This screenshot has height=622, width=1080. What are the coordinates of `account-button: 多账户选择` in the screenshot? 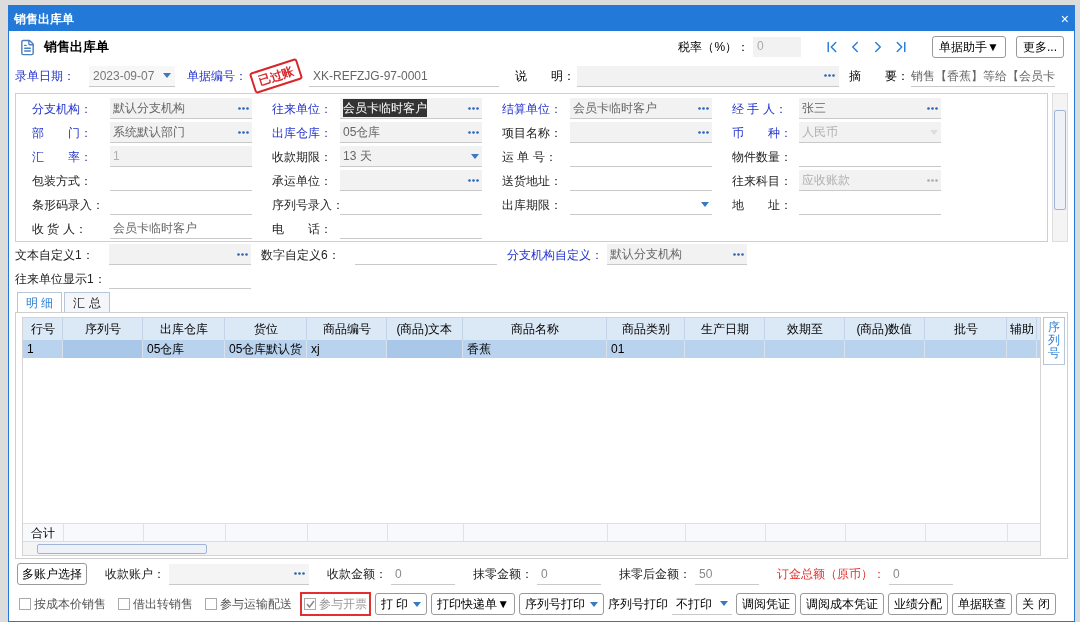 It's located at (52, 574).